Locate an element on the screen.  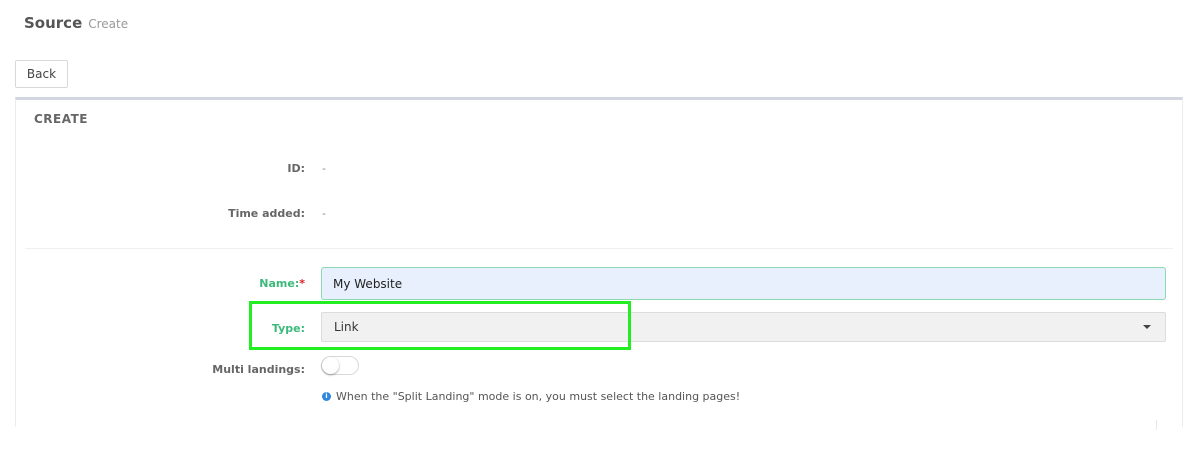
back-button: Back is located at coordinates (41, 74).